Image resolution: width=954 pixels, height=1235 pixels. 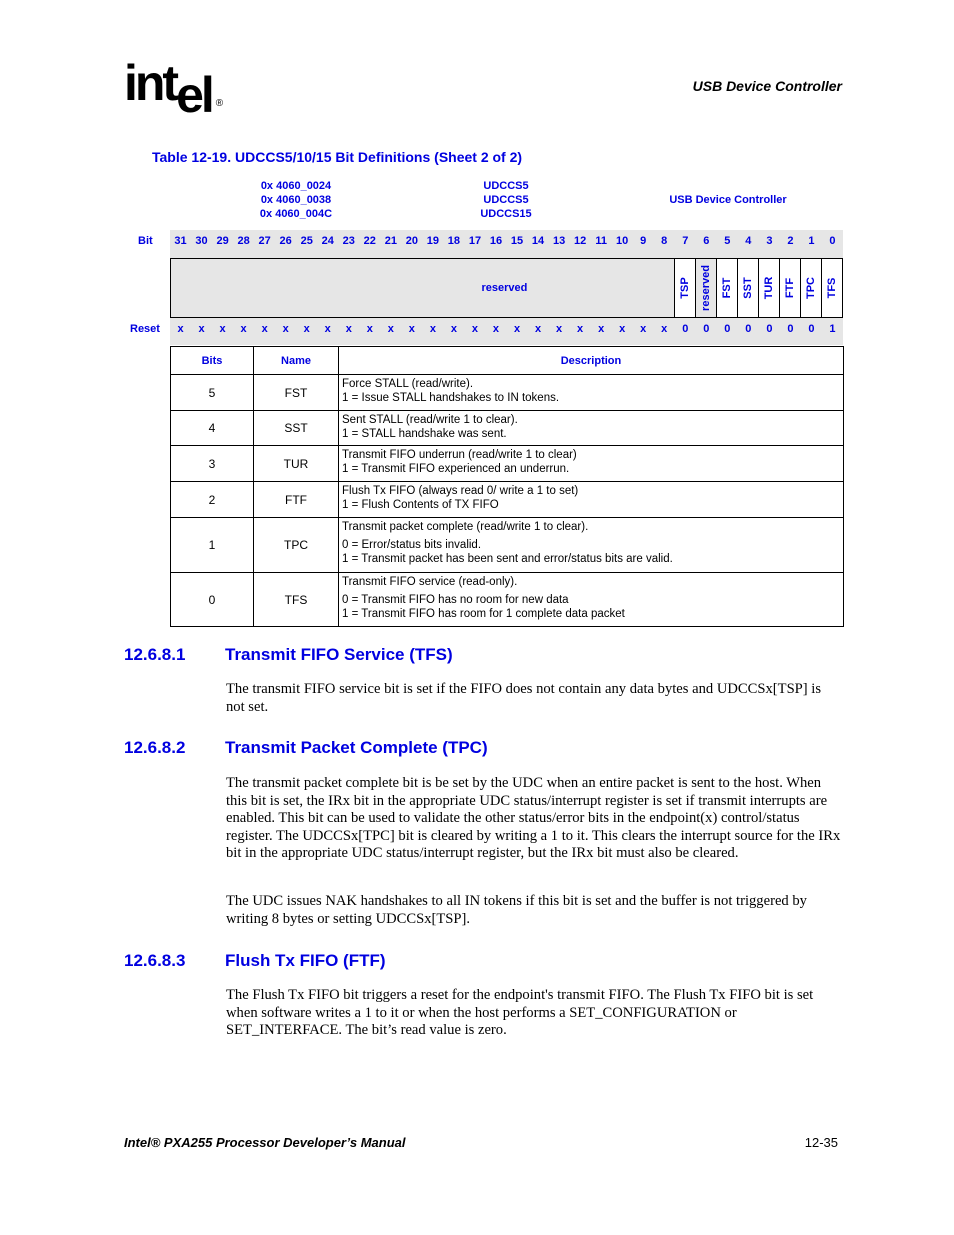 What do you see at coordinates (412, 545) in the screenshot?
I see `description-line: 0 = Error/status bits invalid.` at bounding box center [412, 545].